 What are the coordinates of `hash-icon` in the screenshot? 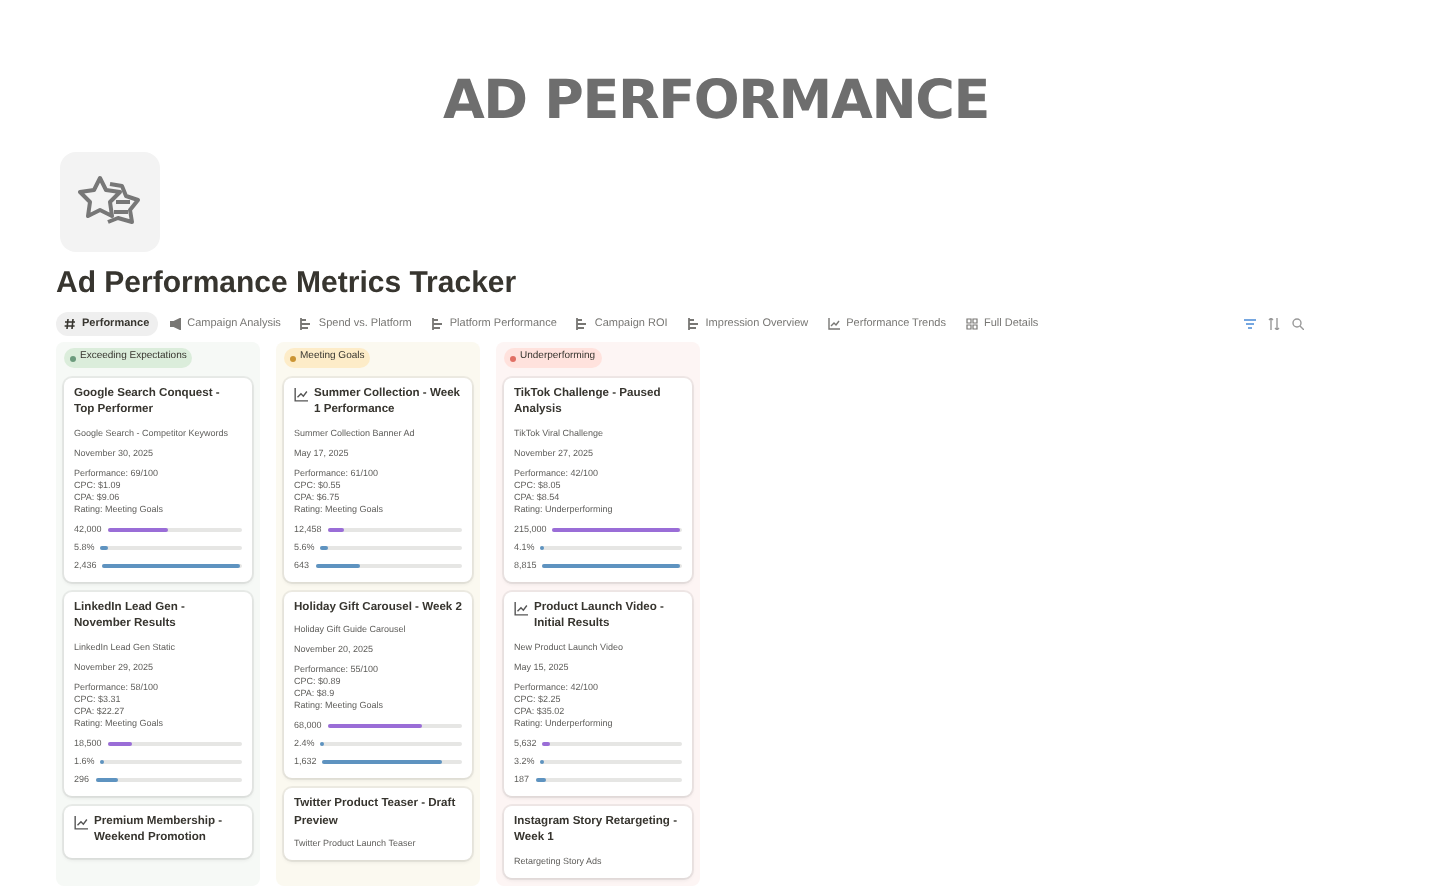 It's located at (70, 324).